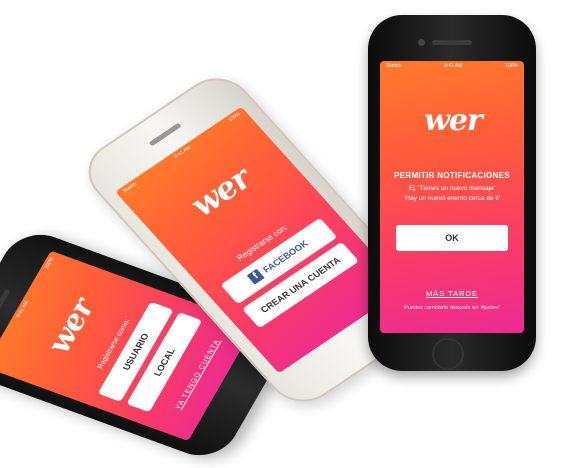  I want to click on notifications-title: PERMITIR NOTIFICACIONES, so click(452, 175).